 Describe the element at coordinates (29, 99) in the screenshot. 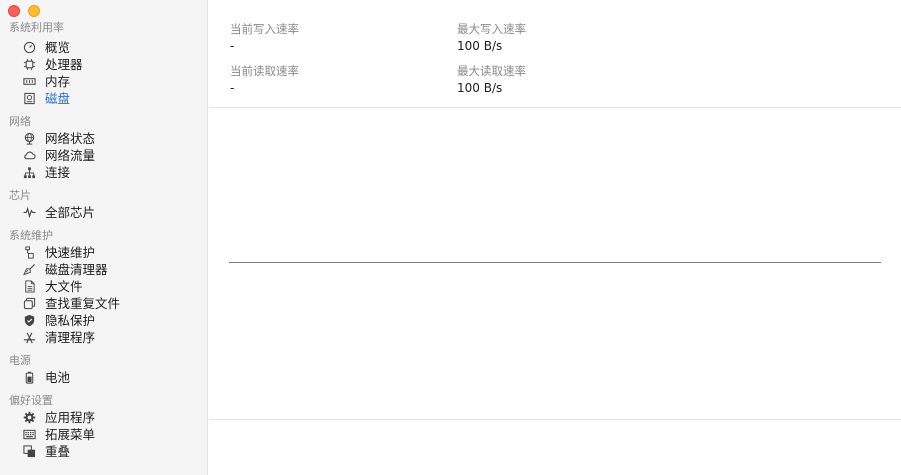

I see `disk-icon` at that location.